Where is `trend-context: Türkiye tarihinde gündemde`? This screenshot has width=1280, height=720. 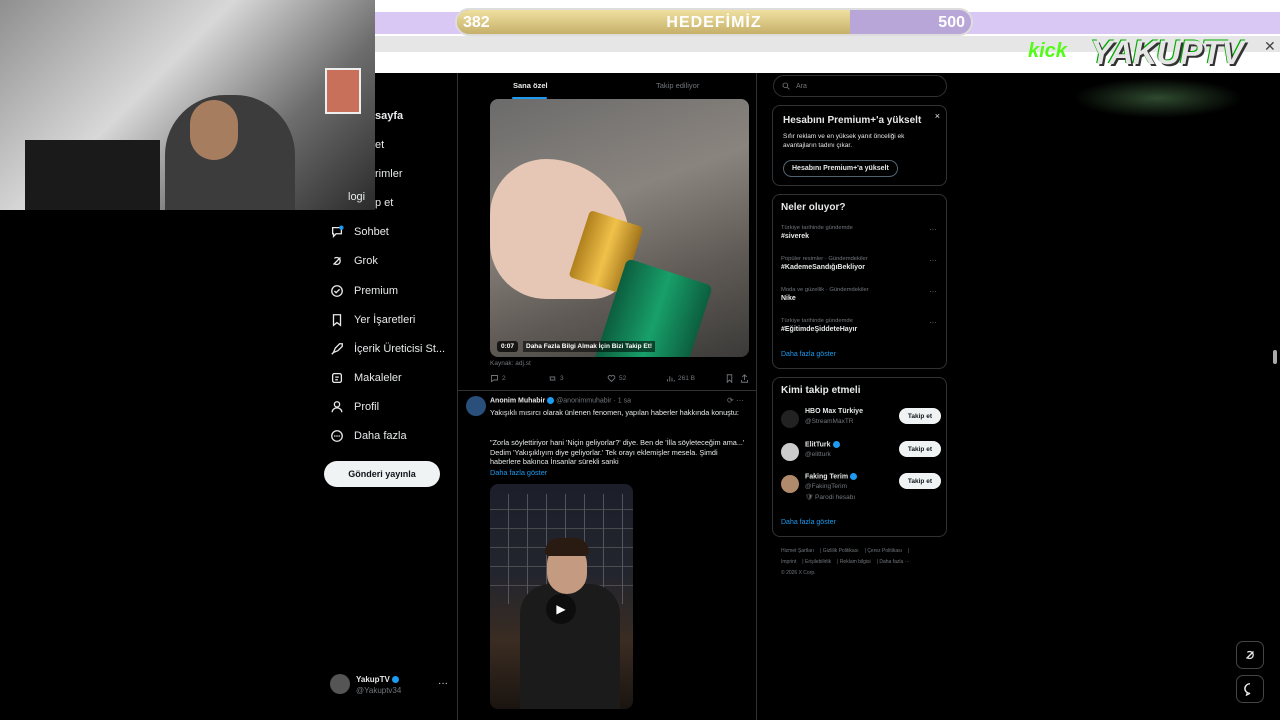
trend-context: Türkiye tarihinde gündemde is located at coordinates (817, 228).